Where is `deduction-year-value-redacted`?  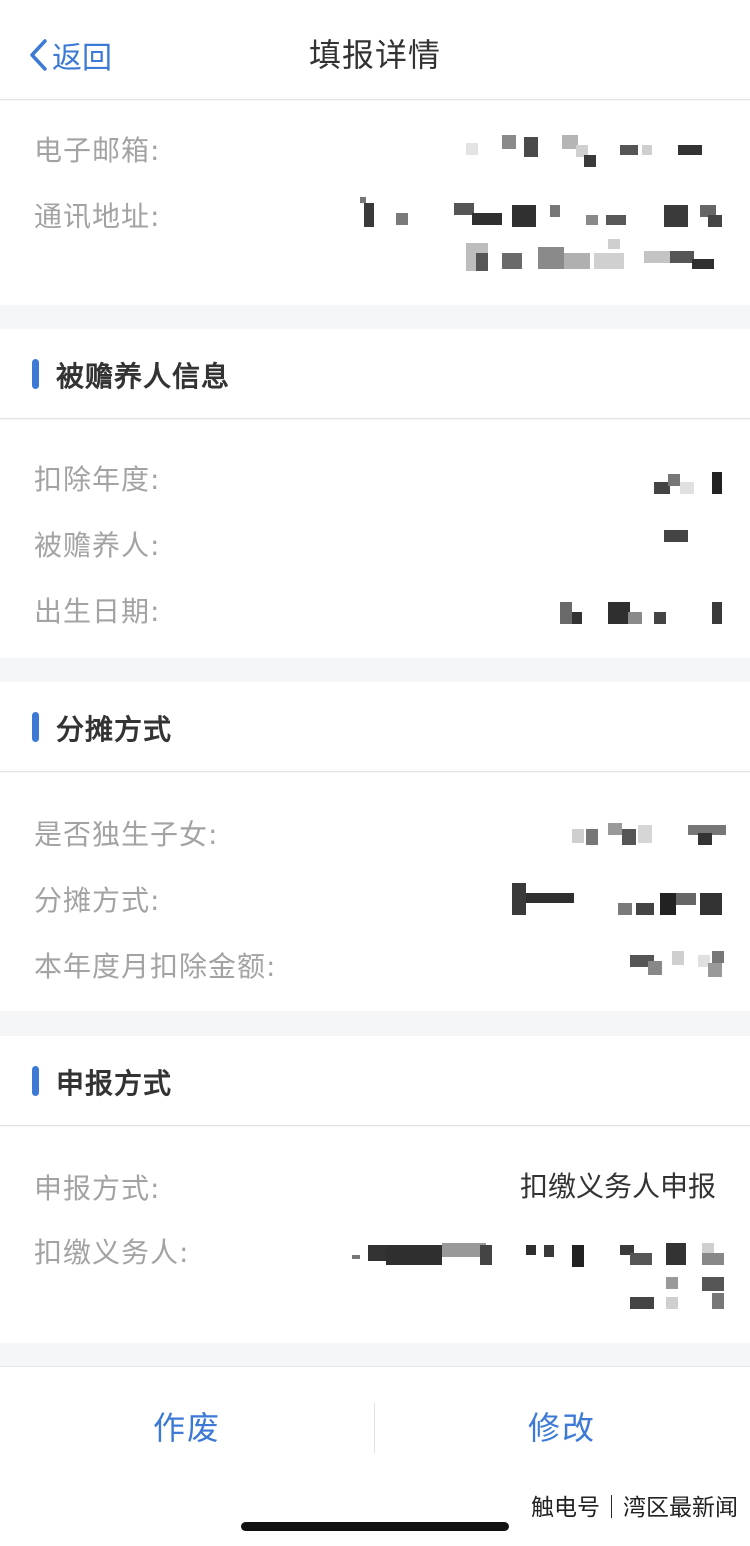 deduction-year-value-redacted is located at coordinates (690, 483).